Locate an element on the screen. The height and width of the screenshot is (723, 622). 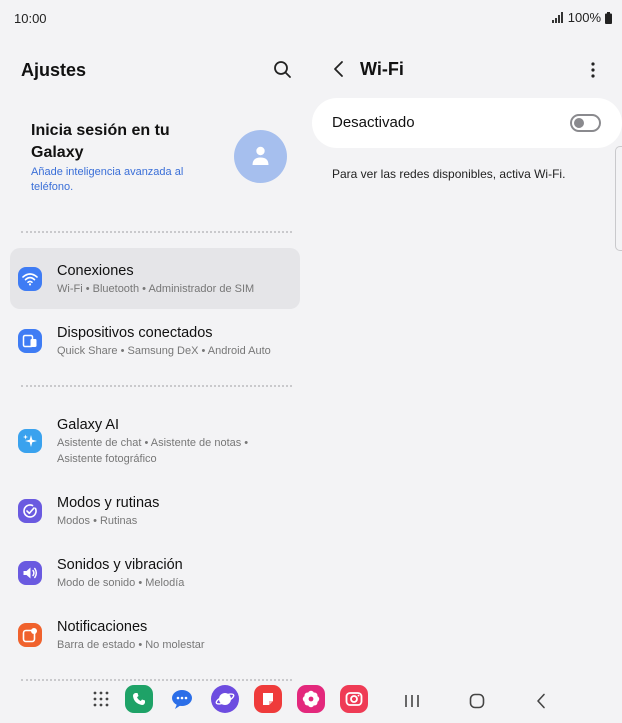
back-icon is located at coordinates (541, 701).